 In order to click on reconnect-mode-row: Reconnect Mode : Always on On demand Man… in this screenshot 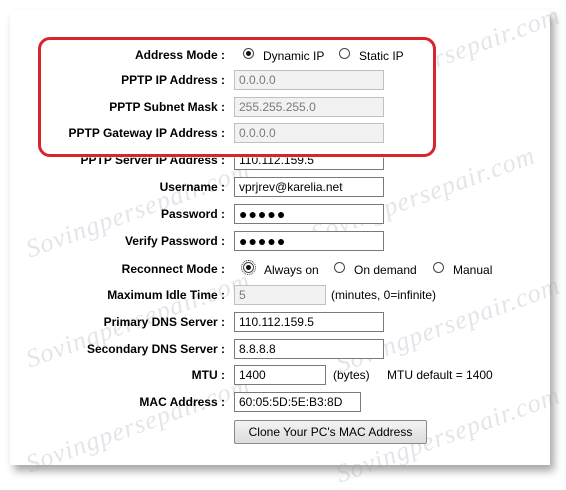, I will do `click(283, 270)`.